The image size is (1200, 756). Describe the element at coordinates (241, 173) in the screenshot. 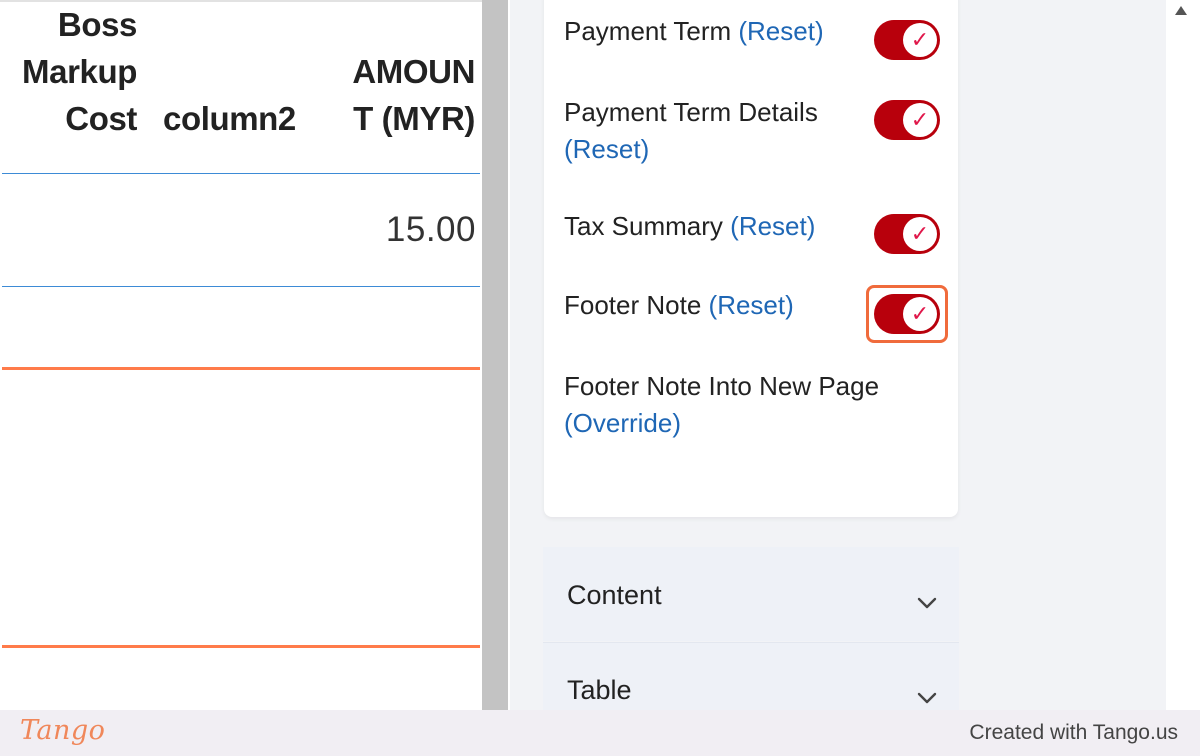

I see `header-divider` at that location.